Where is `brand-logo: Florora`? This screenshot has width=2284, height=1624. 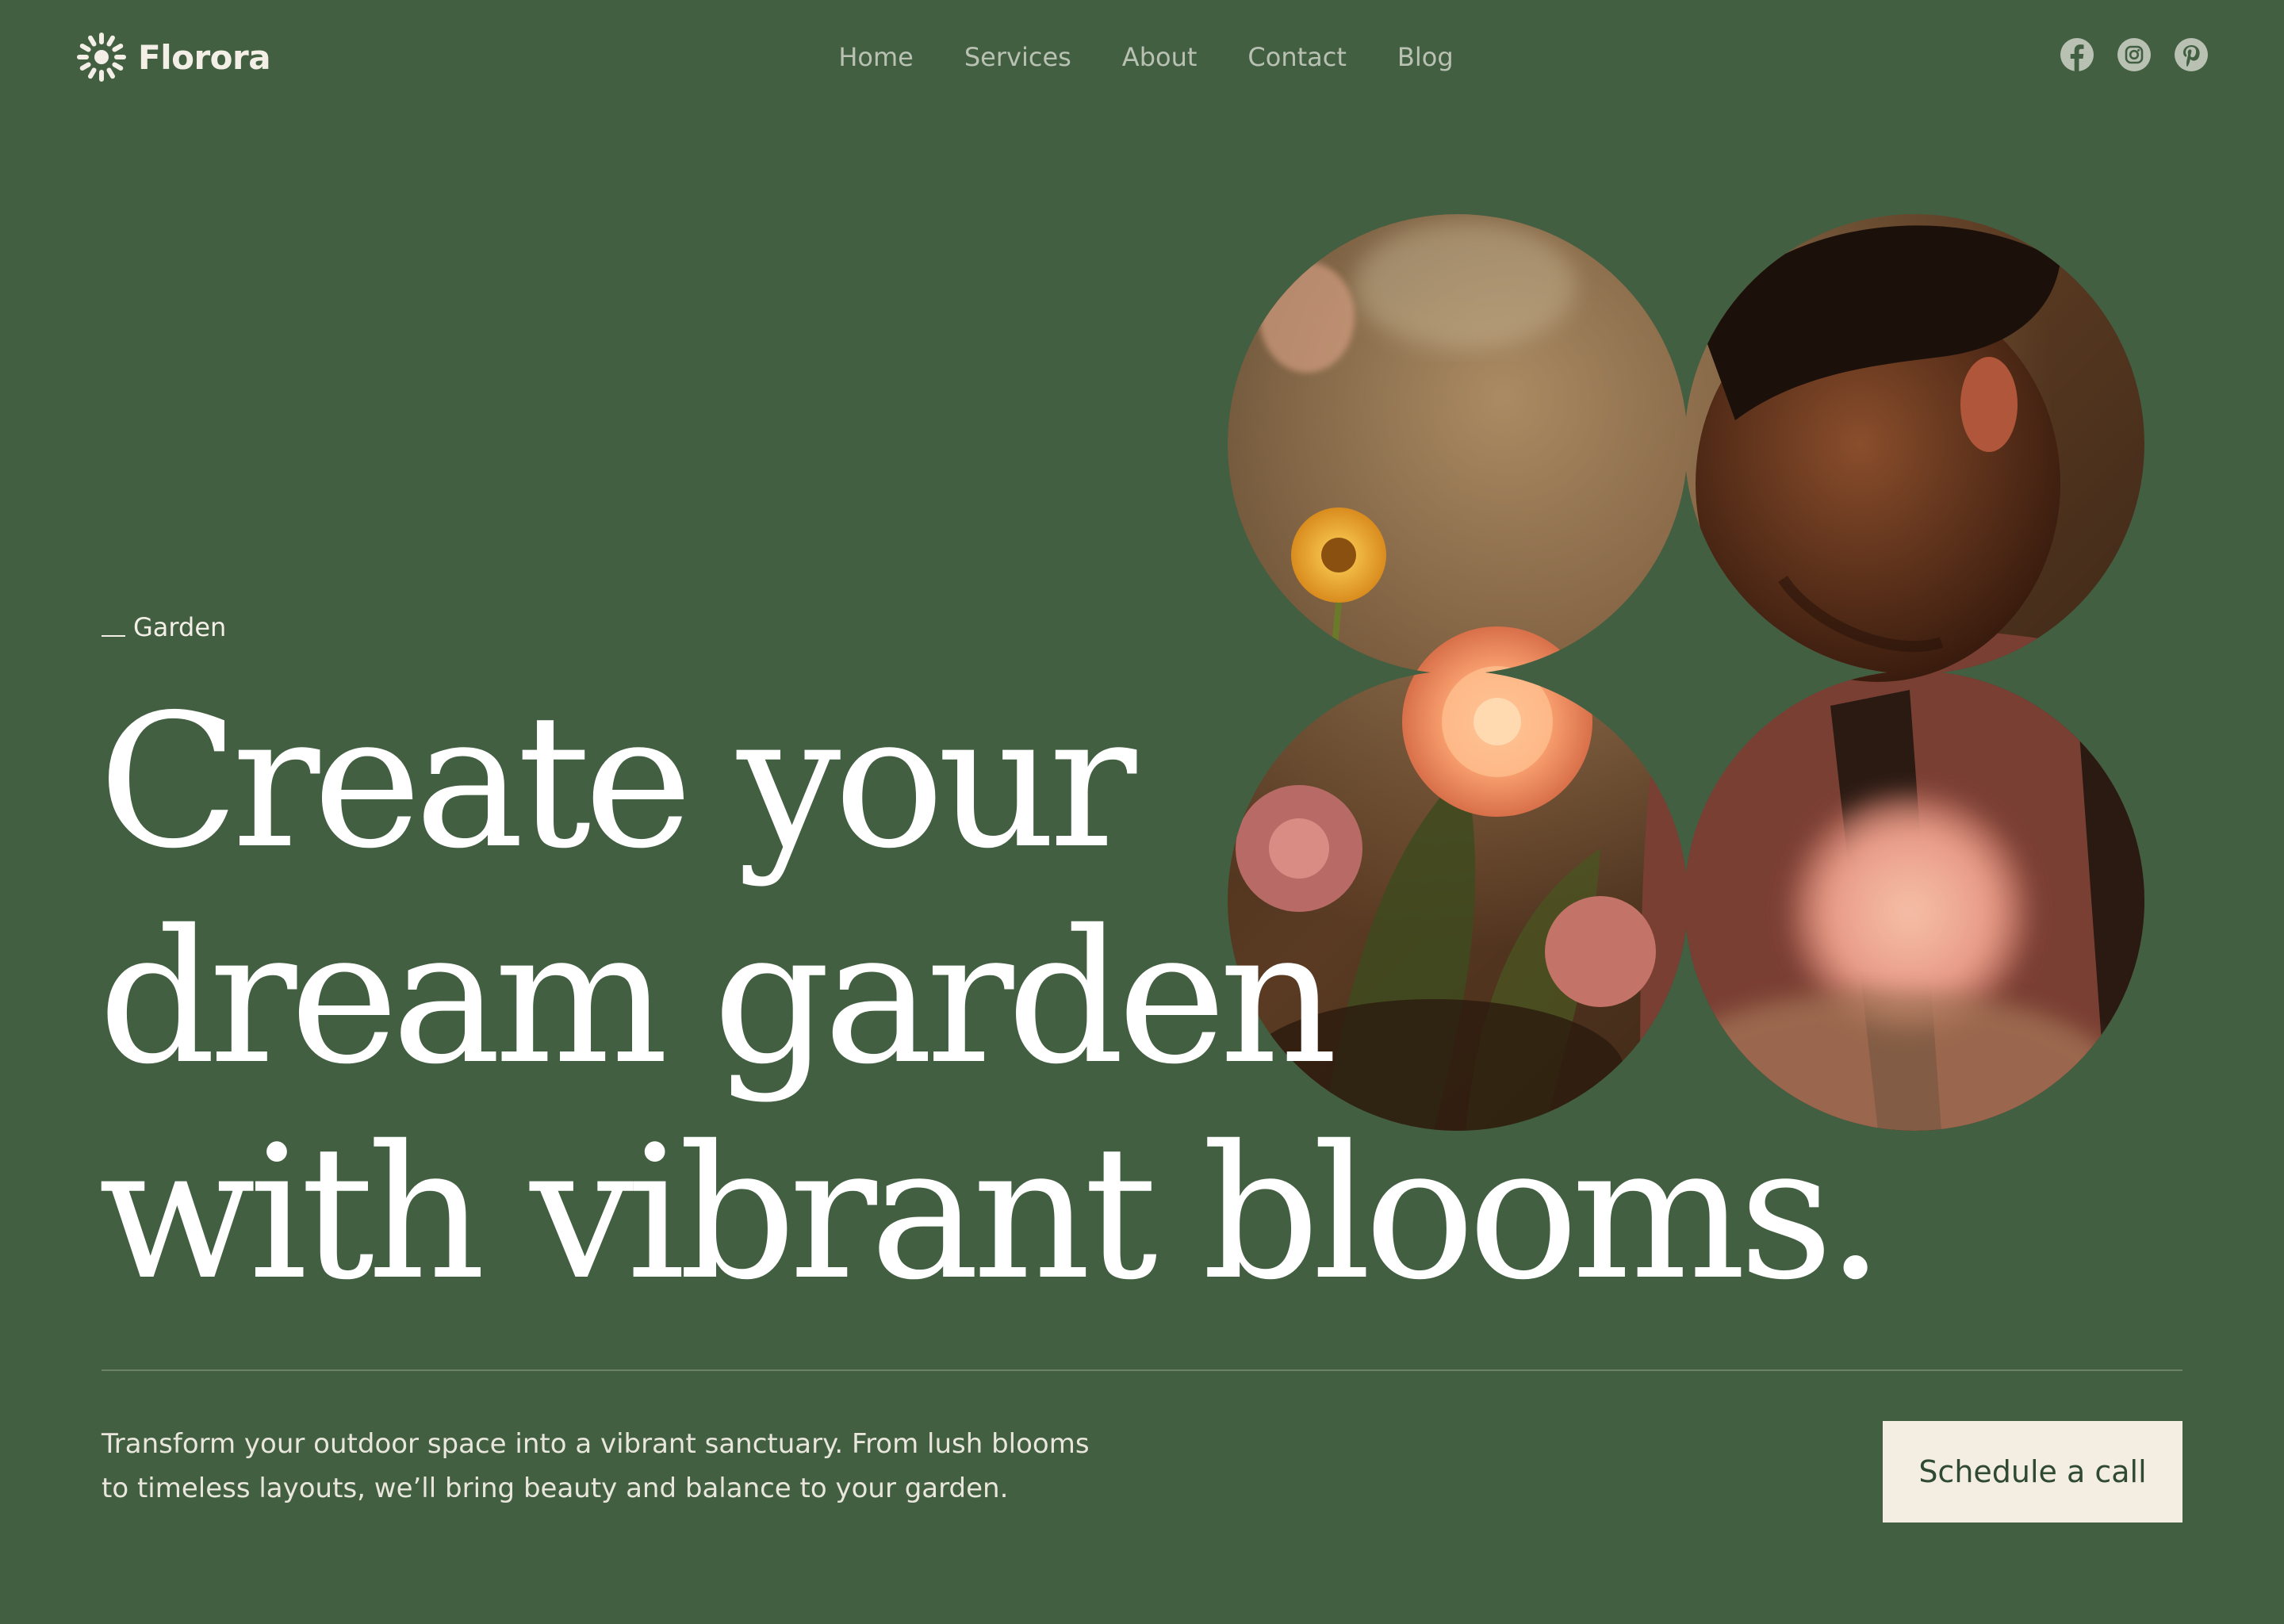 brand-logo: Florora is located at coordinates (173, 57).